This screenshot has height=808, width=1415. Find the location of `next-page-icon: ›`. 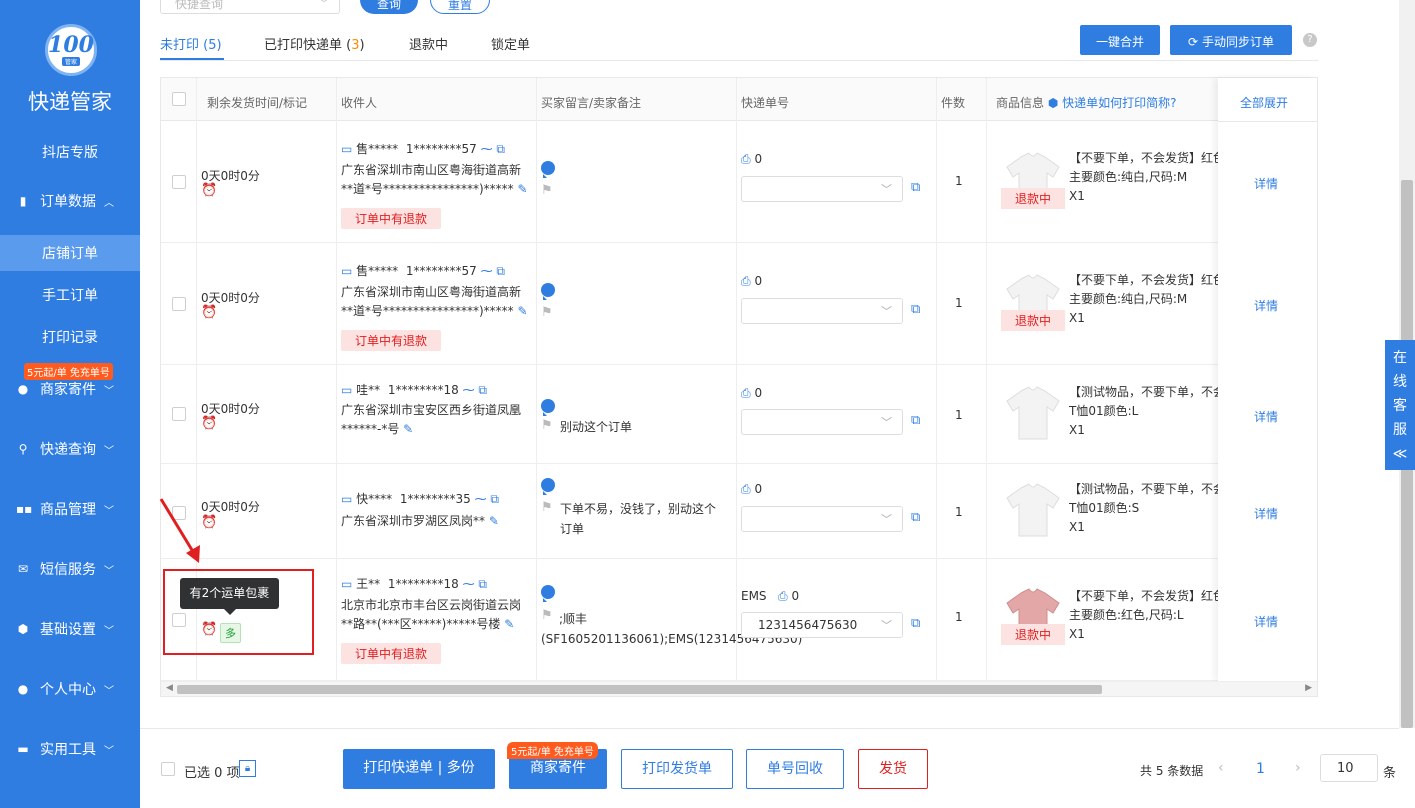

next-page-icon: › is located at coordinates (1298, 768).